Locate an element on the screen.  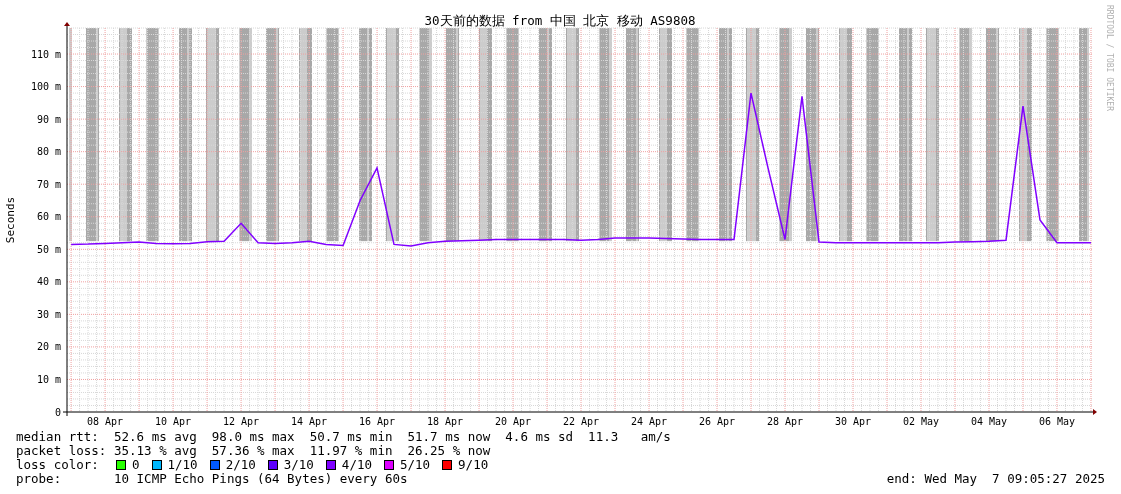
axis-tick-label: 16 Apr is located at coordinates (377, 421).